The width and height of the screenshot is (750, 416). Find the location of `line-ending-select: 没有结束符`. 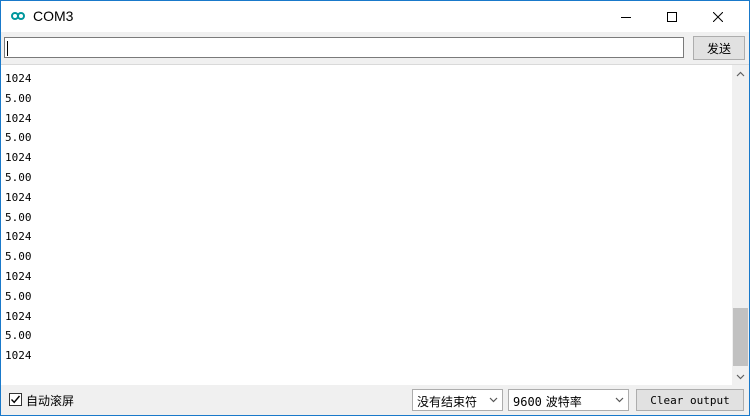

line-ending-select: 没有结束符 is located at coordinates (457, 400).